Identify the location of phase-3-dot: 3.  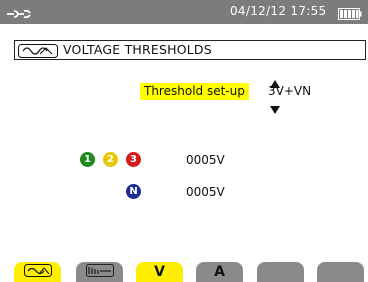
(133, 159).